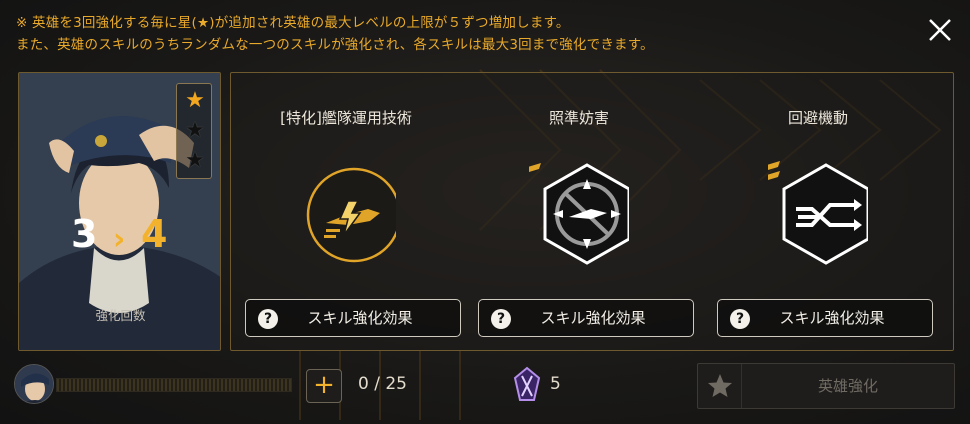 The height and width of the screenshot is (424, 970). I want to click on fleet-ops-icon, so click(346, 211).